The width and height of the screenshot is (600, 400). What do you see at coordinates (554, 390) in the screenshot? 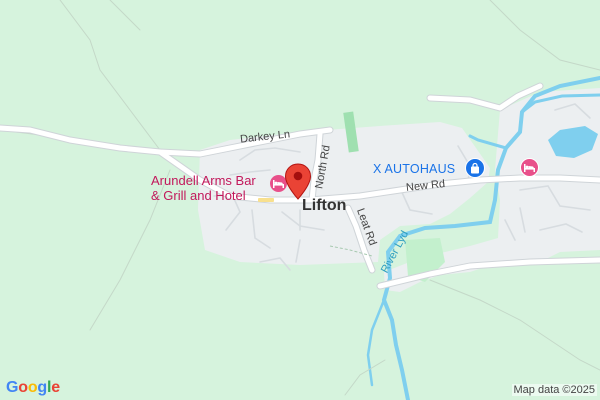
I see `map-attribution: Map data ©2025` at bounding box center [554, 390].